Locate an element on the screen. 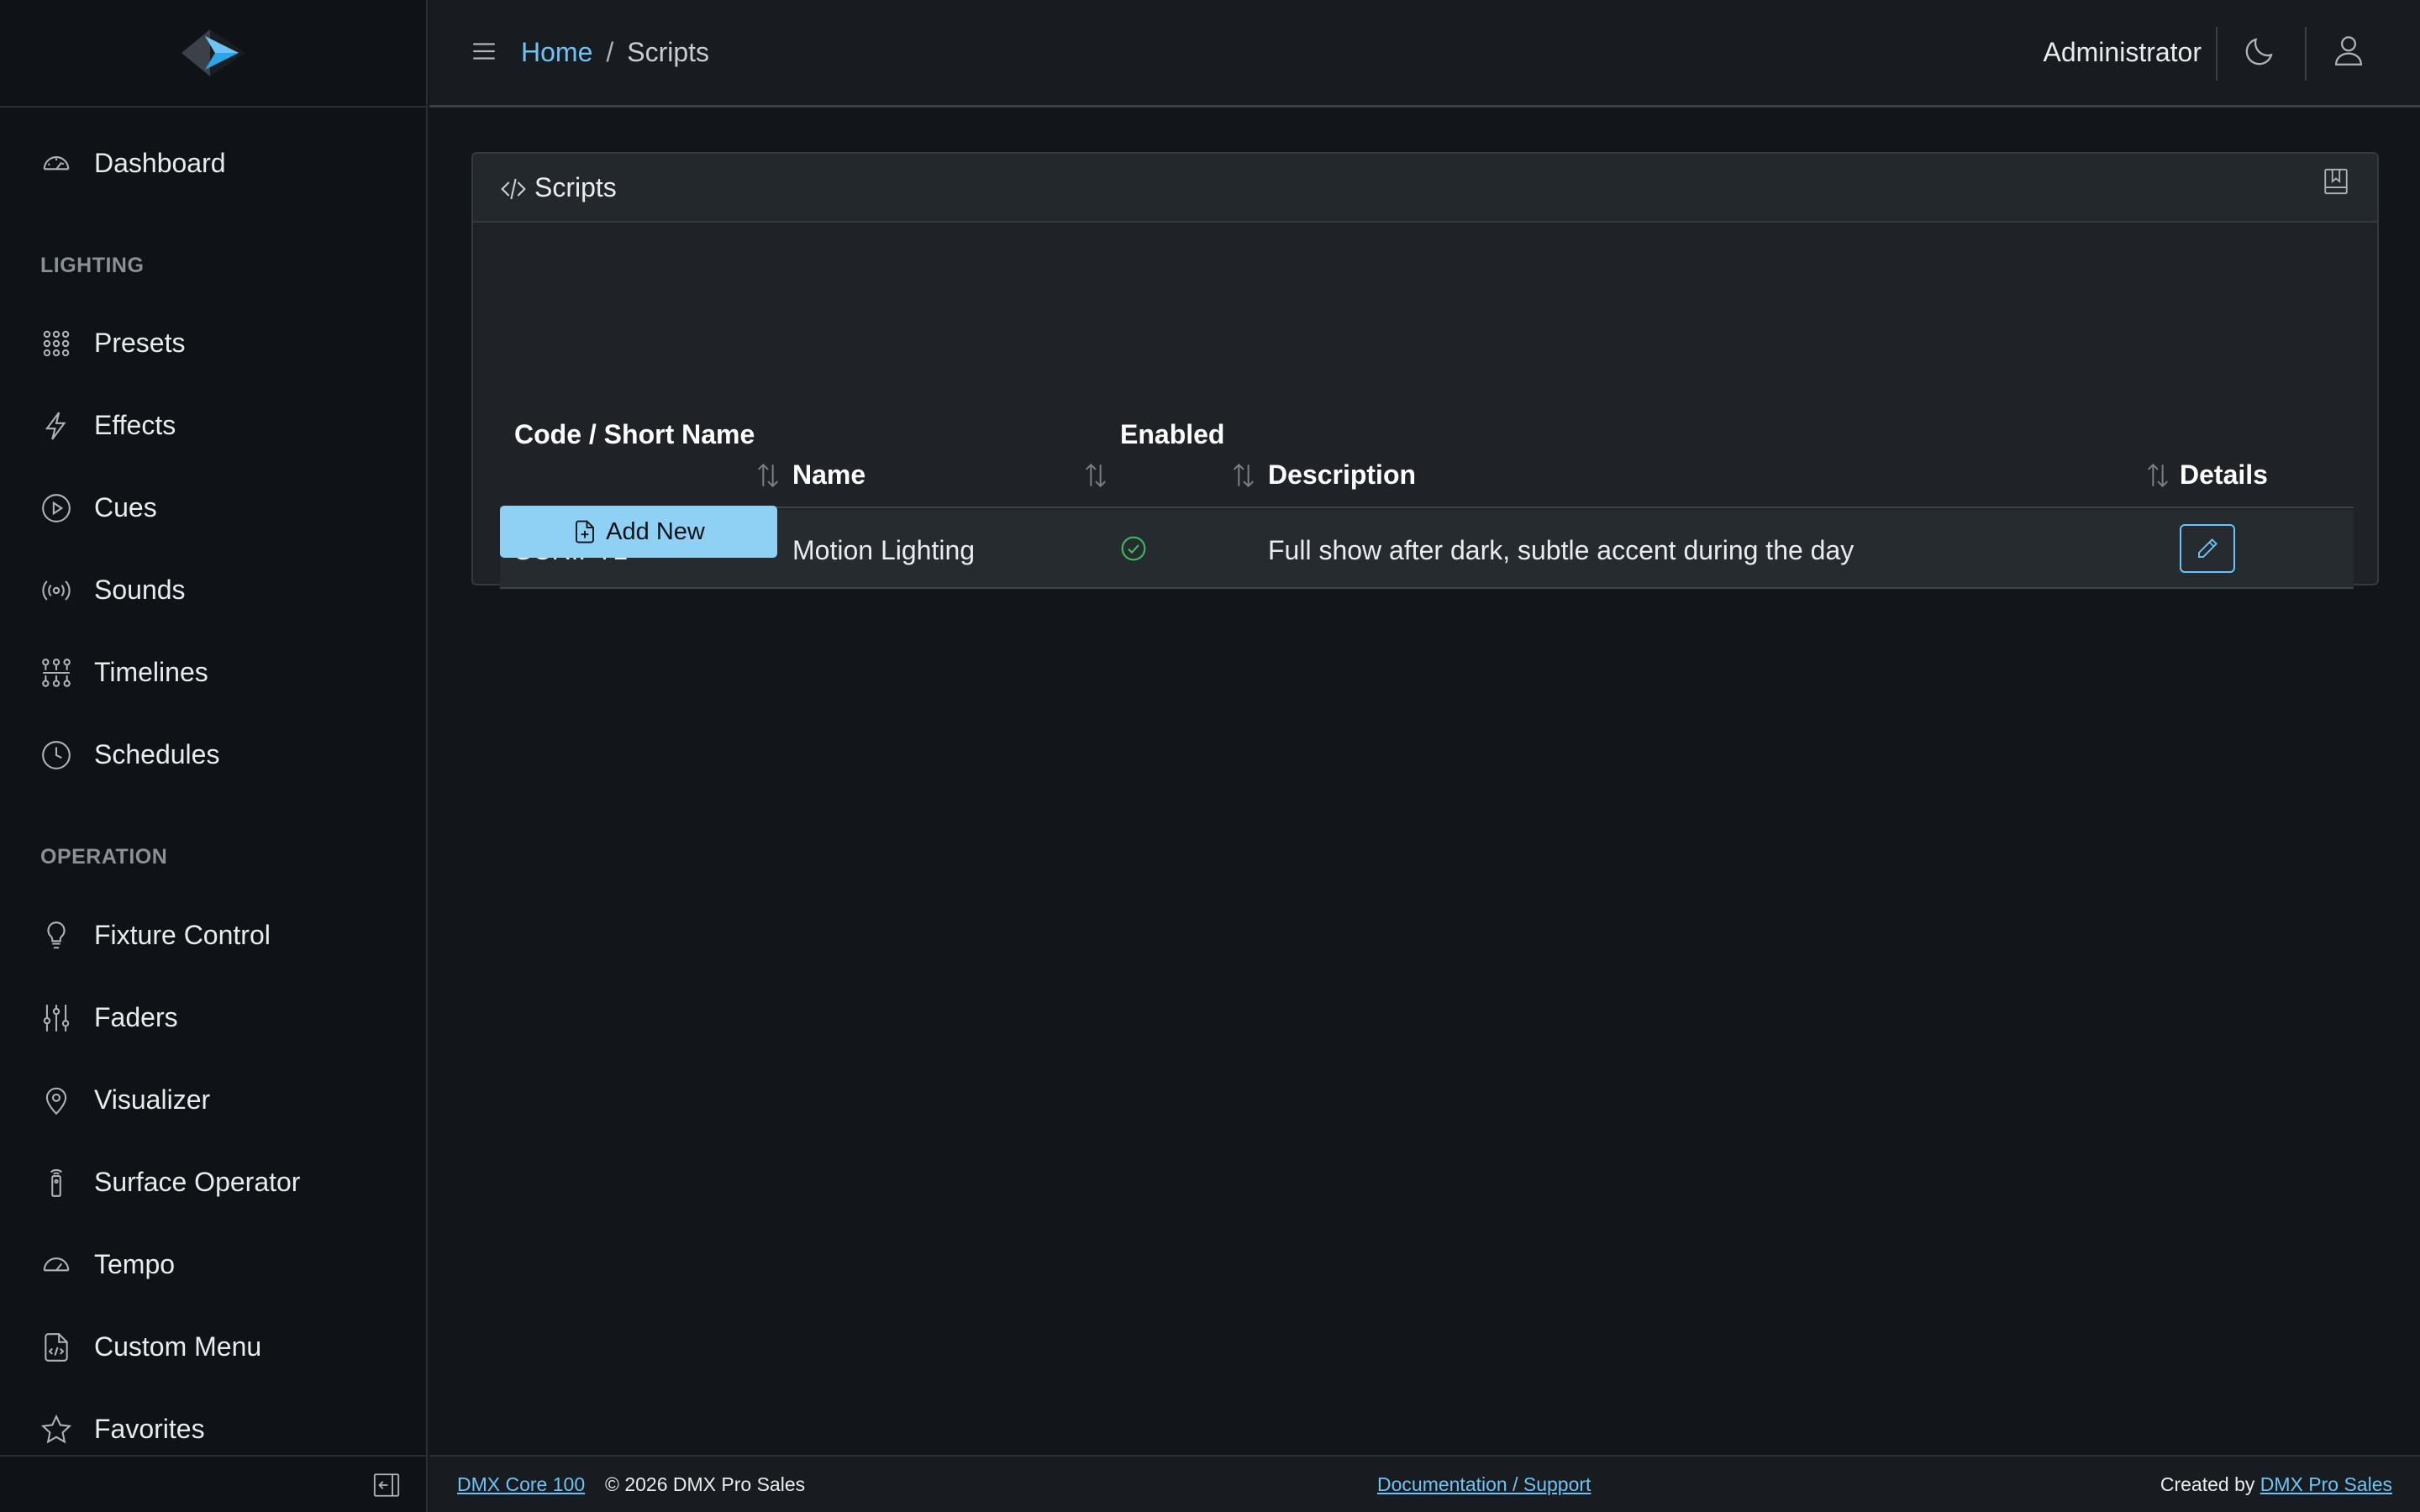  col-header-enabled: Enabled is located at coordinates (1172, 434).